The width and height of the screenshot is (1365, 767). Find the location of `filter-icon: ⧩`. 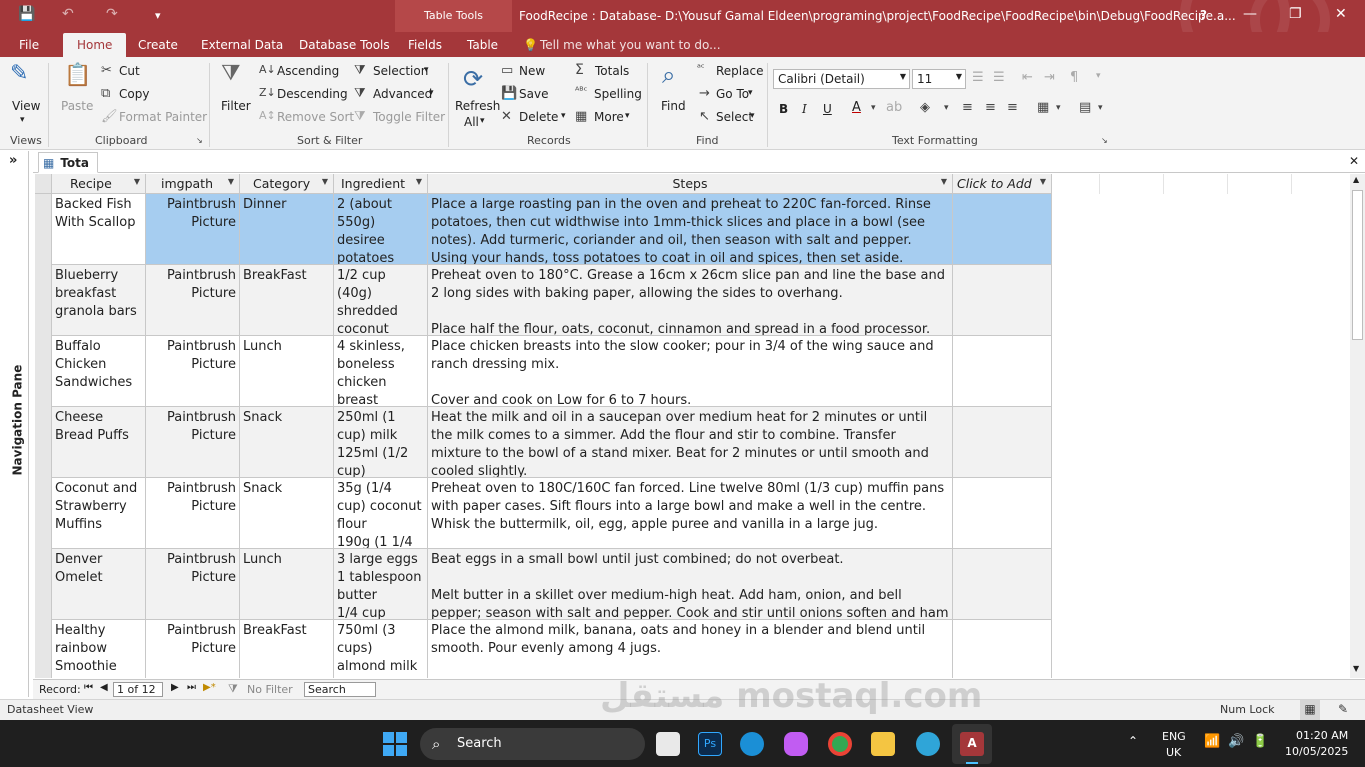

filter-icon: ⧩ is located at coordinates (231, 73).